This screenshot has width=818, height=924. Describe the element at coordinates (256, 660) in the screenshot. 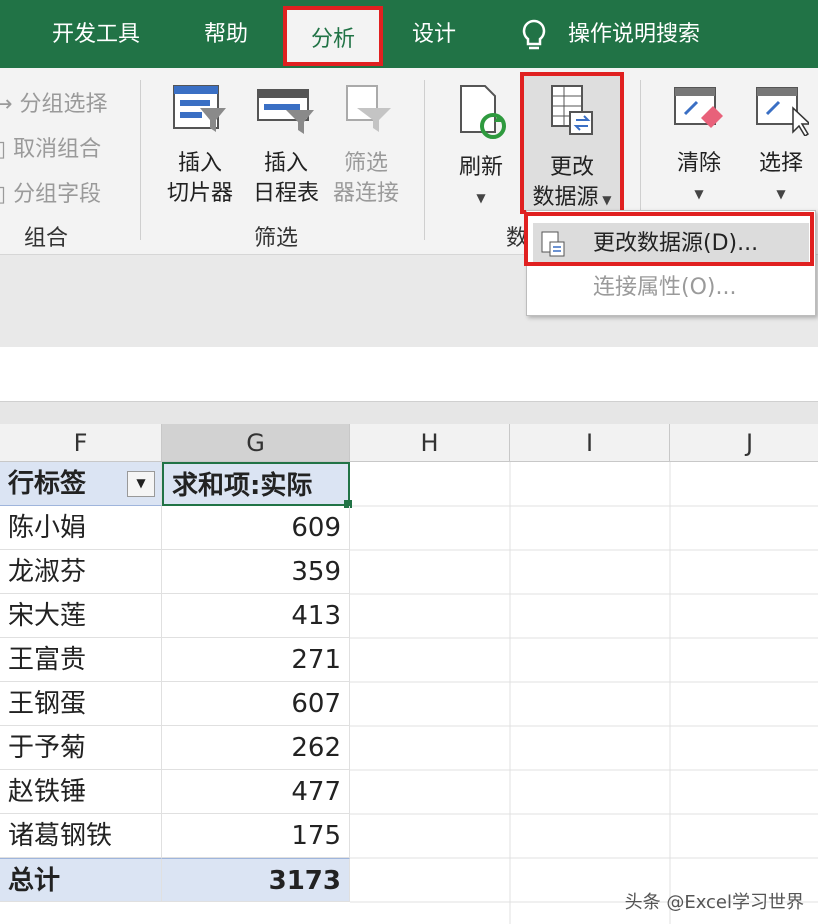

I see `pivot-value: 271` at that location.